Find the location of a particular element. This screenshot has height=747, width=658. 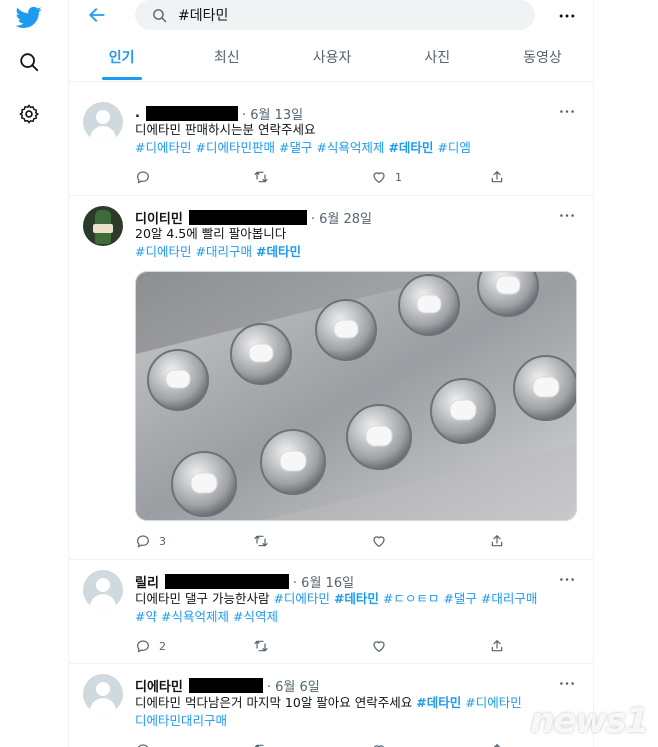

tab-top: 인기 is located at coordinates (121, 59).